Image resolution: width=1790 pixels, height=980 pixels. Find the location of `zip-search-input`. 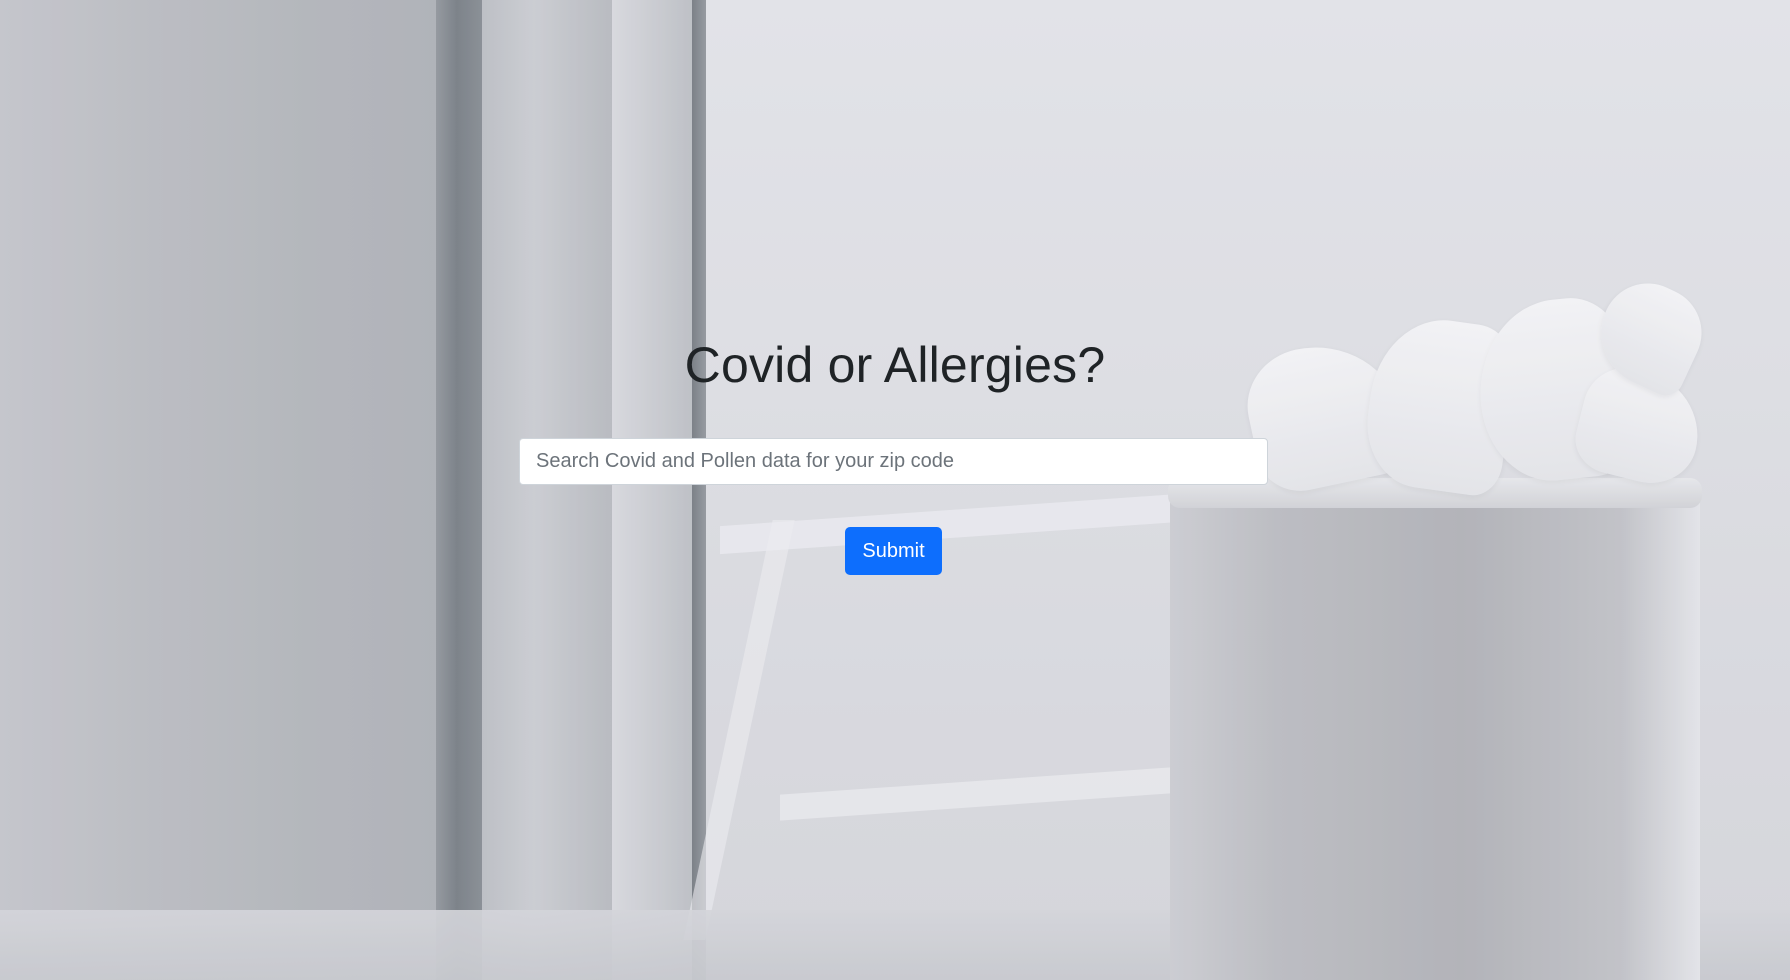

zip-search-input is located at coordinates (893, 461).